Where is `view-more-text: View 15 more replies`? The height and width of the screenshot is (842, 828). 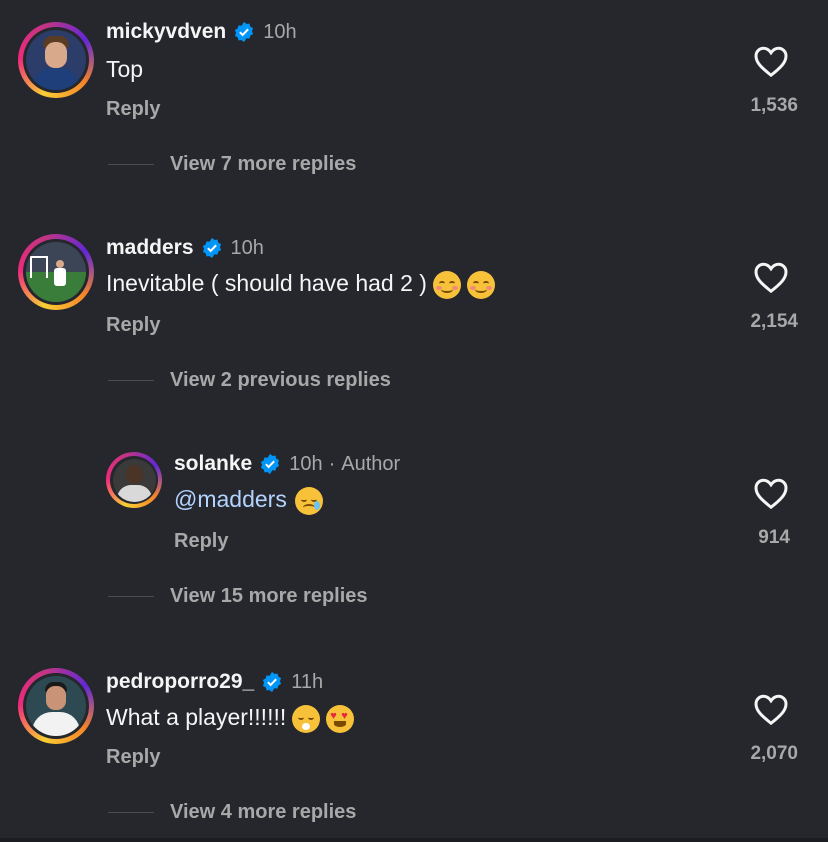 view-more-text: View 15 more replies is located at coordinates (269, 596).